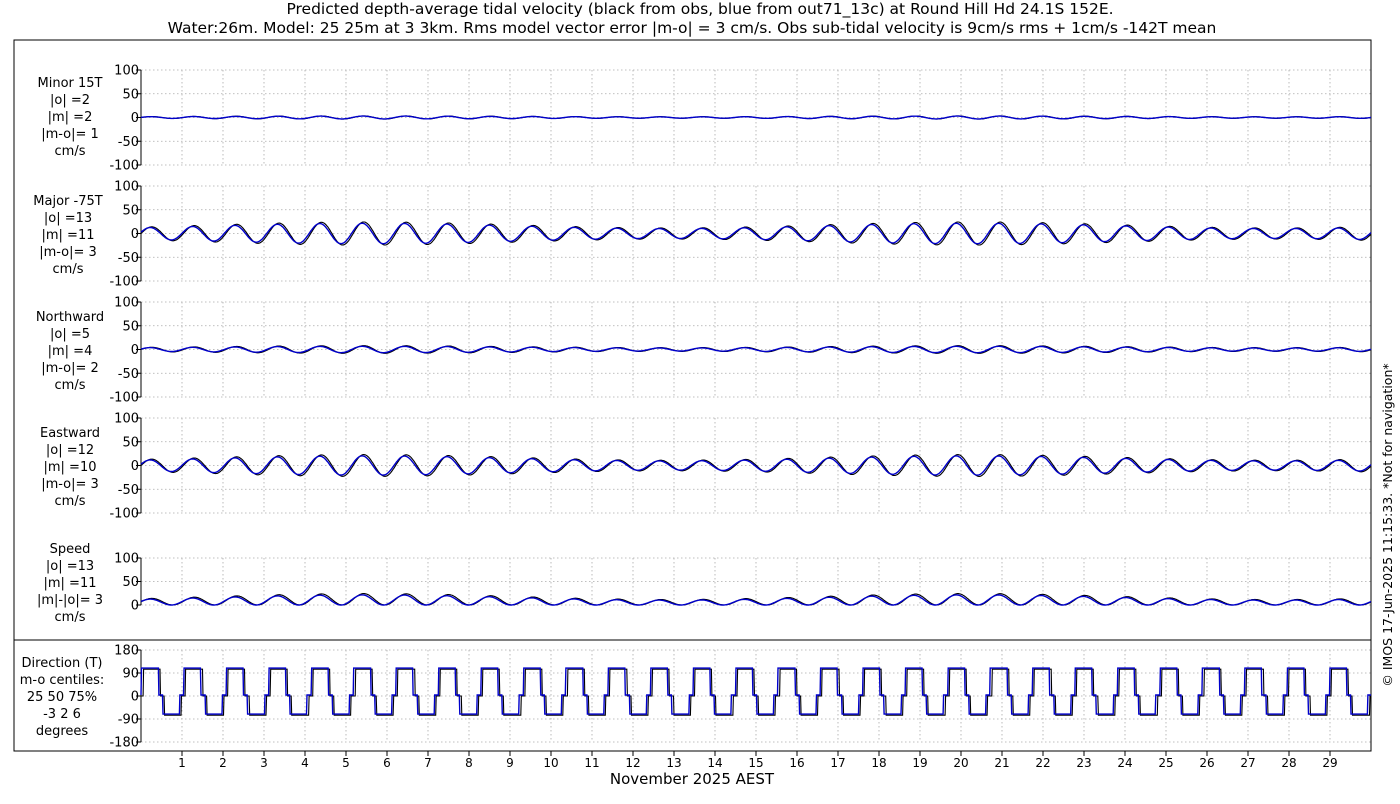  Describe the element at coordinates (70, 600) in the screenshot. I see `panel-label-line: |m|-|o|= 3` at that location.